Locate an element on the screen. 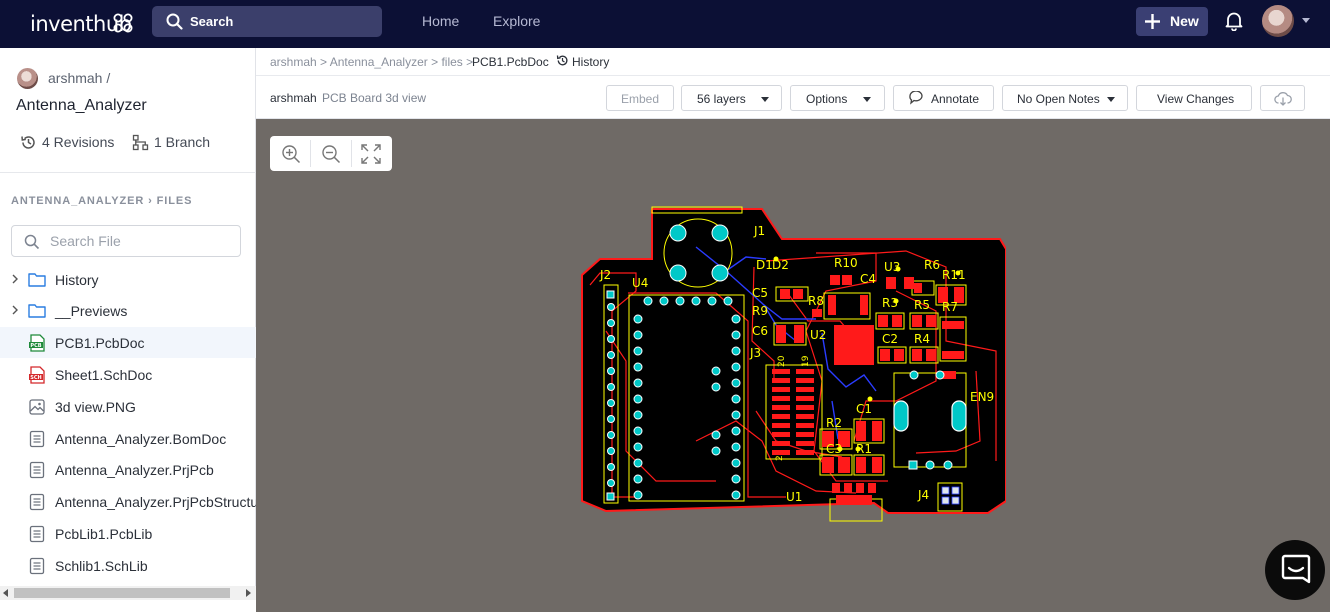  top-navbar: inventhub Search Home Explore New is located at coordinates (665, 24).